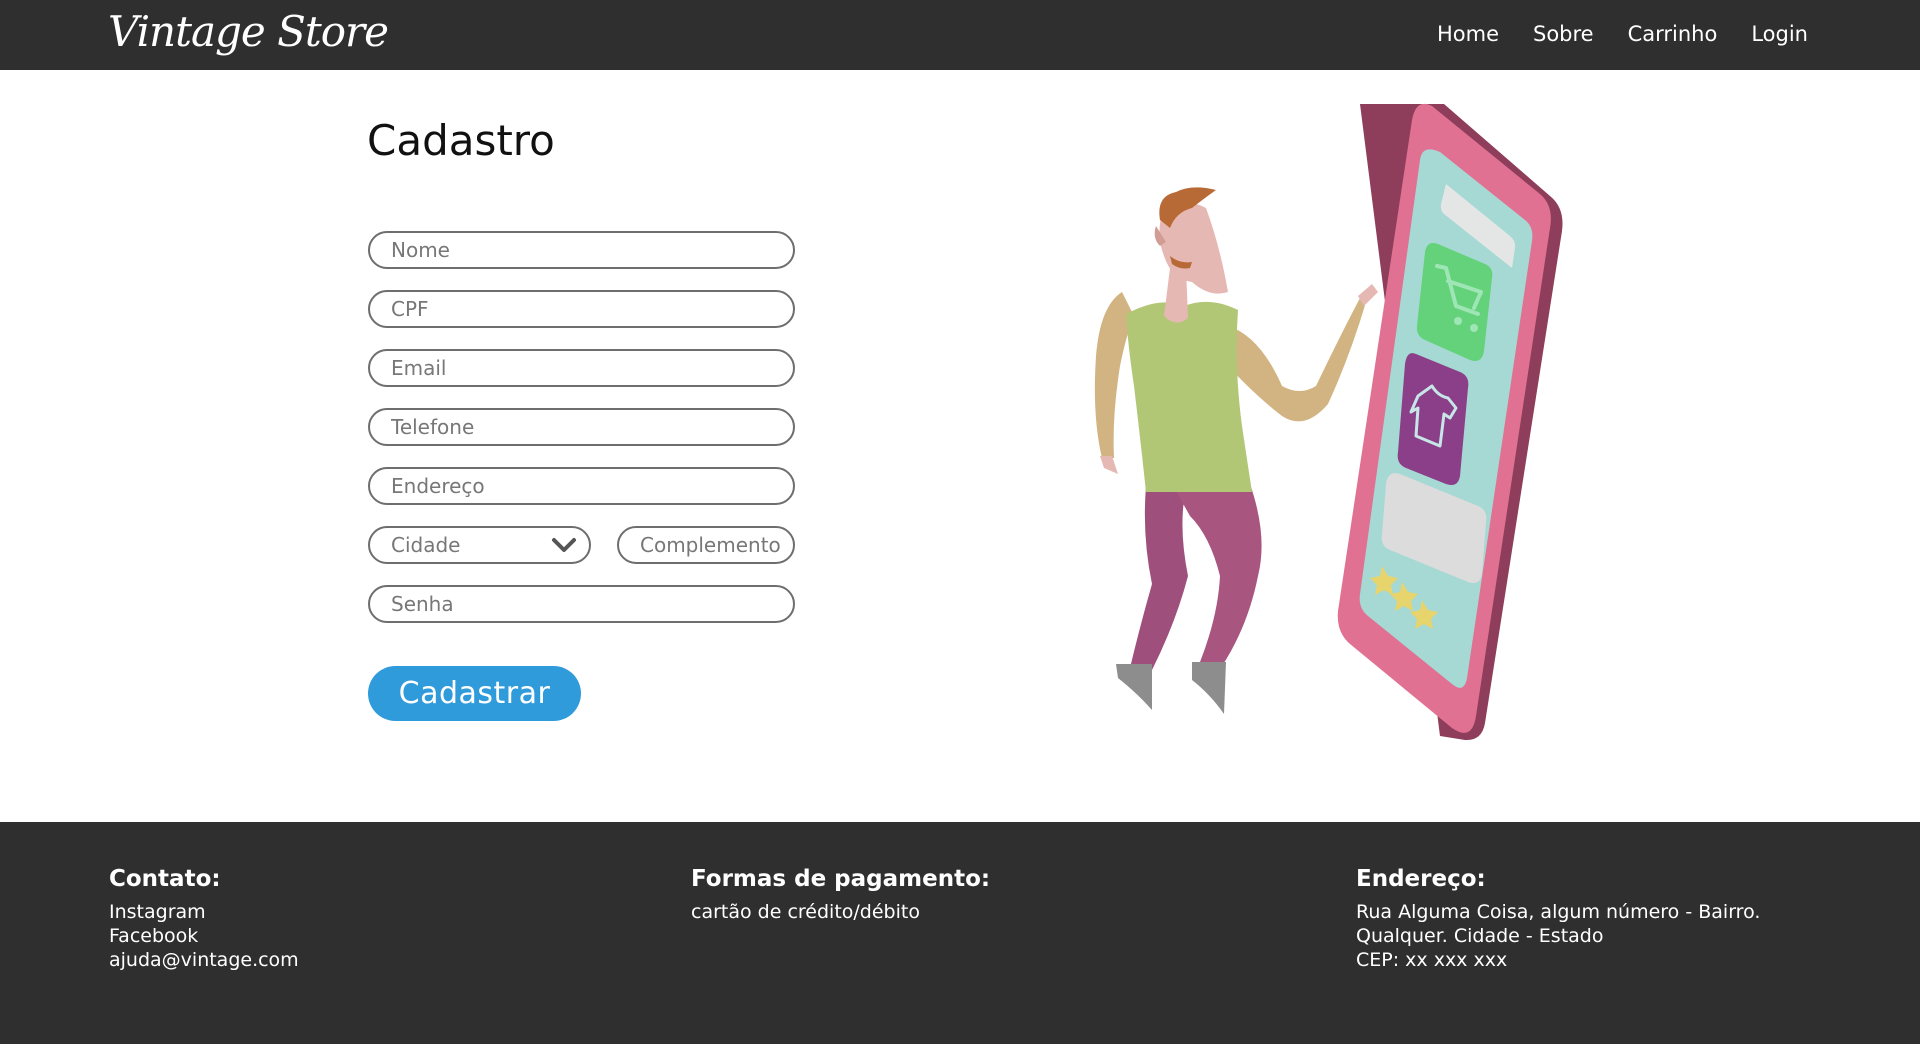 This screenshot has width=1920, height=1044. Describe the element at coordinates (474, 693) in the screenshot. I see `cadastrar-button: Cadastrar` at that location.